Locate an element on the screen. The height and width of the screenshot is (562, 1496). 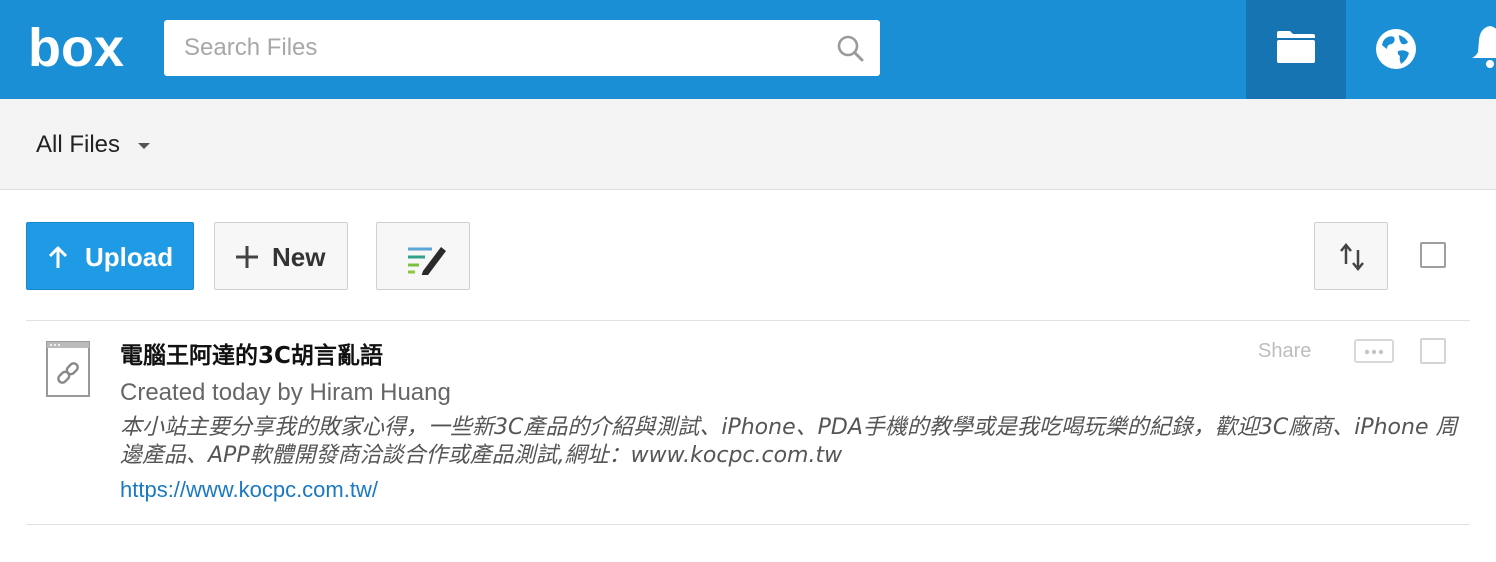
folder-icon is located at coordinates (1296, 47).